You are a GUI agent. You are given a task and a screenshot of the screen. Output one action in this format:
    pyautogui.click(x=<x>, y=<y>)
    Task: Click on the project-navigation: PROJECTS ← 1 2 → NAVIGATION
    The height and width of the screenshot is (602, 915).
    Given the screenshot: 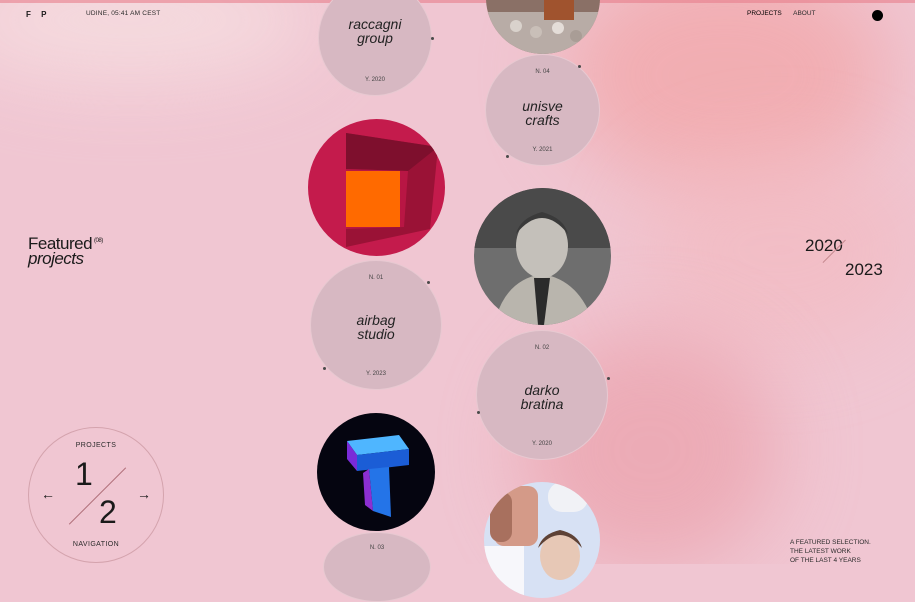 What is the action you would take?
    pyautogui.click(x=96, y=495)
    